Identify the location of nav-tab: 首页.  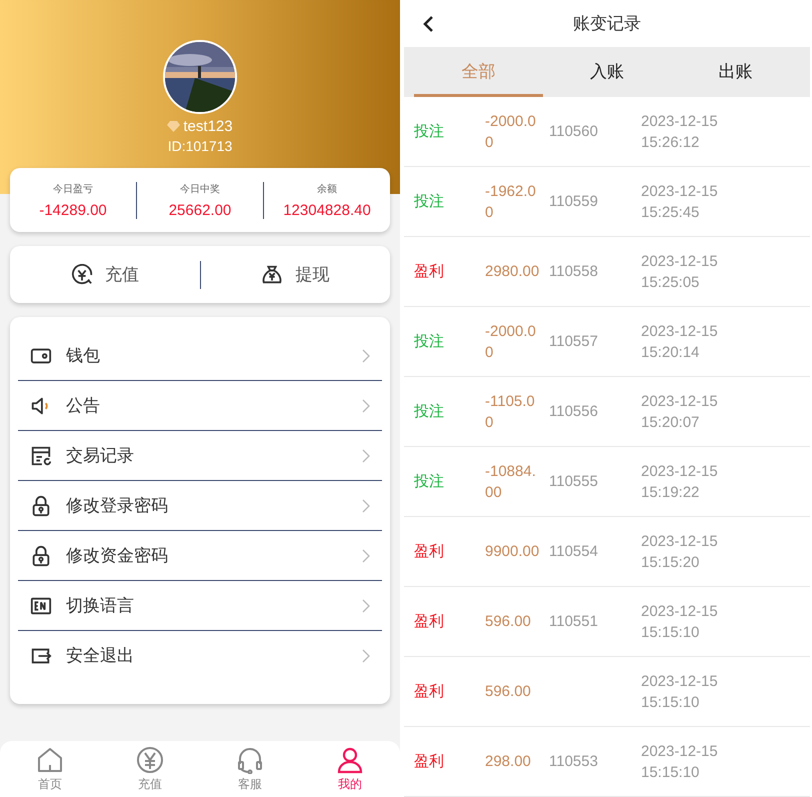
(50, 769).